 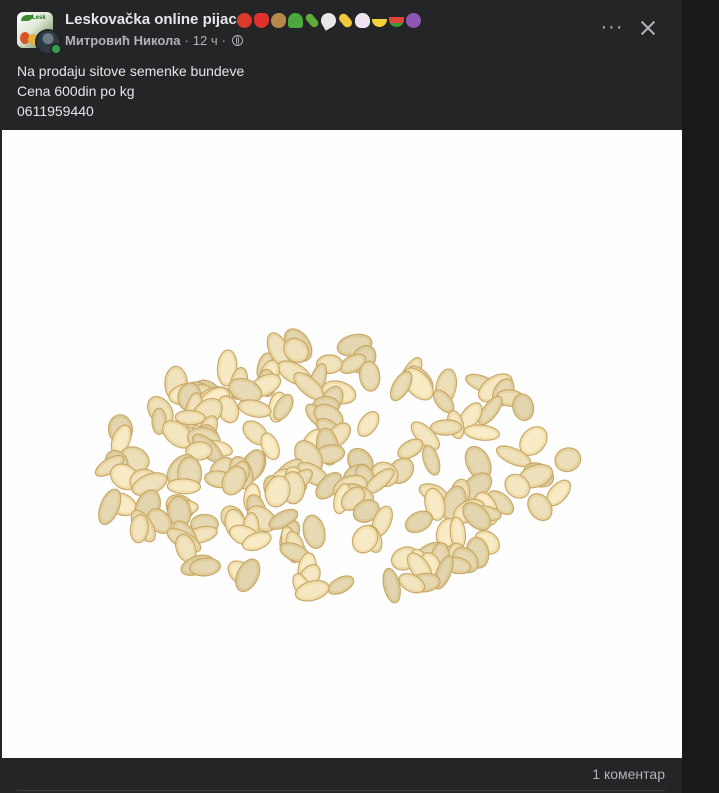 What do you see at coordinates (39, 18) in the screenshot?
I see `logo-text-mark: Lesk` at bounding box center [39, 18].